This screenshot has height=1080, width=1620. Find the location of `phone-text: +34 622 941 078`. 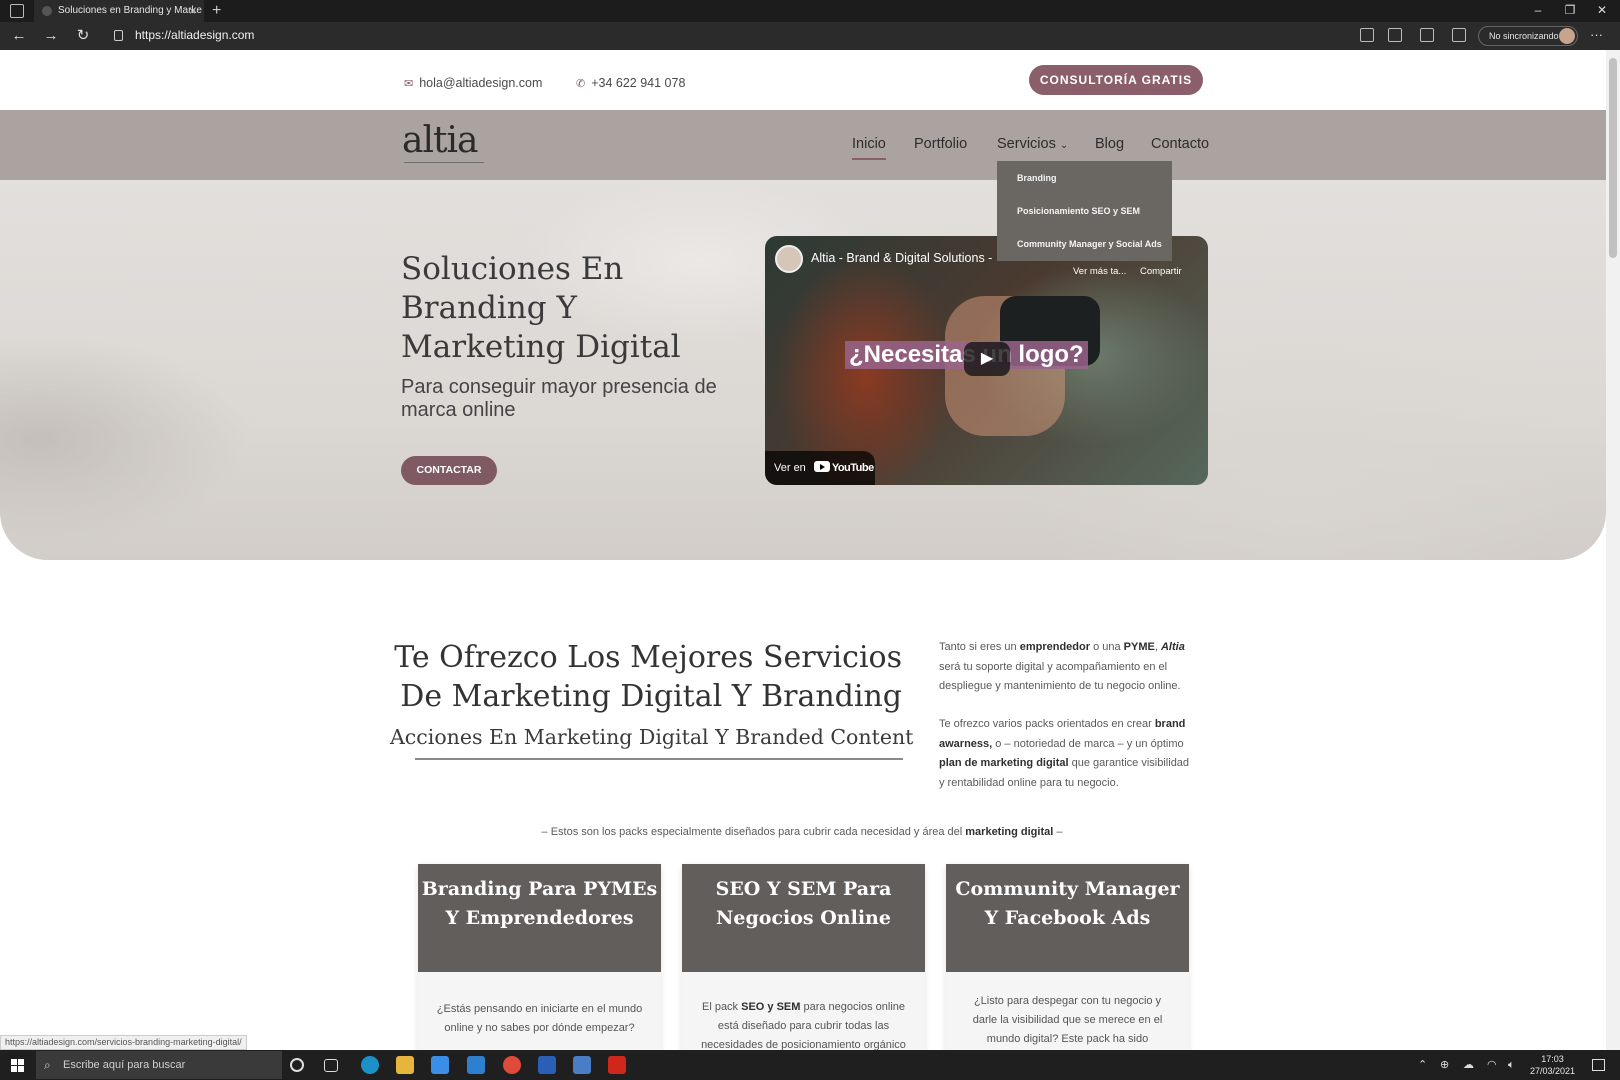

phone-text: +34 622 941 078 is located at coordinates (638, 83).